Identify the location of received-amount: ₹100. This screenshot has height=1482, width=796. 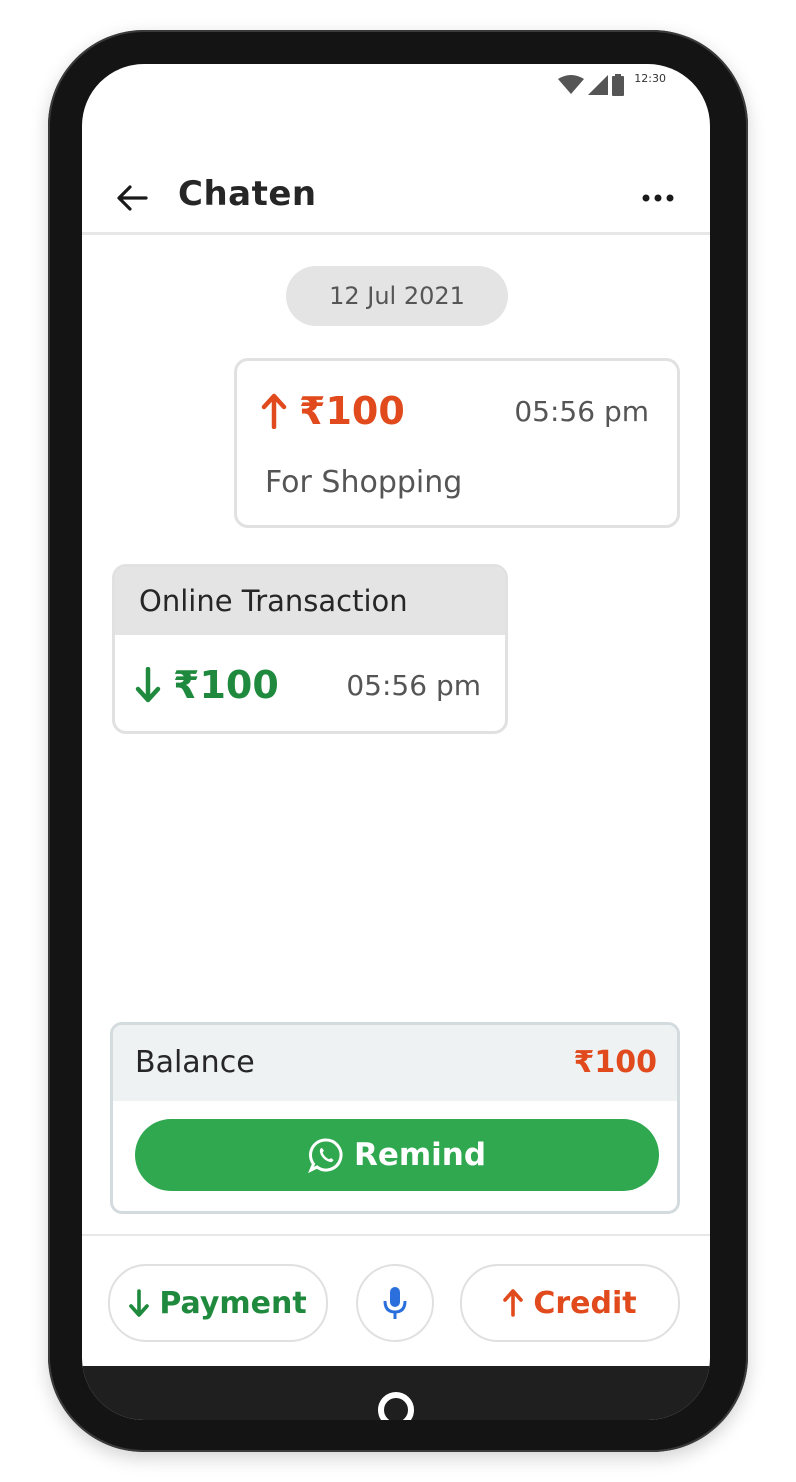
(207, 685).